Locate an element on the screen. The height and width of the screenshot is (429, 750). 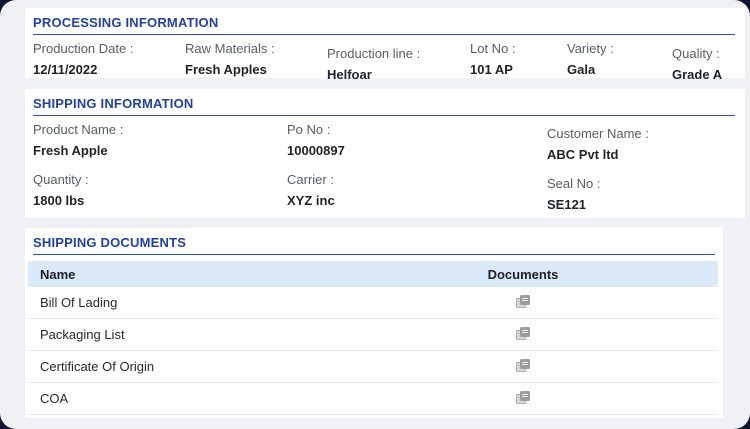
field-label: Seal No : is located at coordinates (574, 183).